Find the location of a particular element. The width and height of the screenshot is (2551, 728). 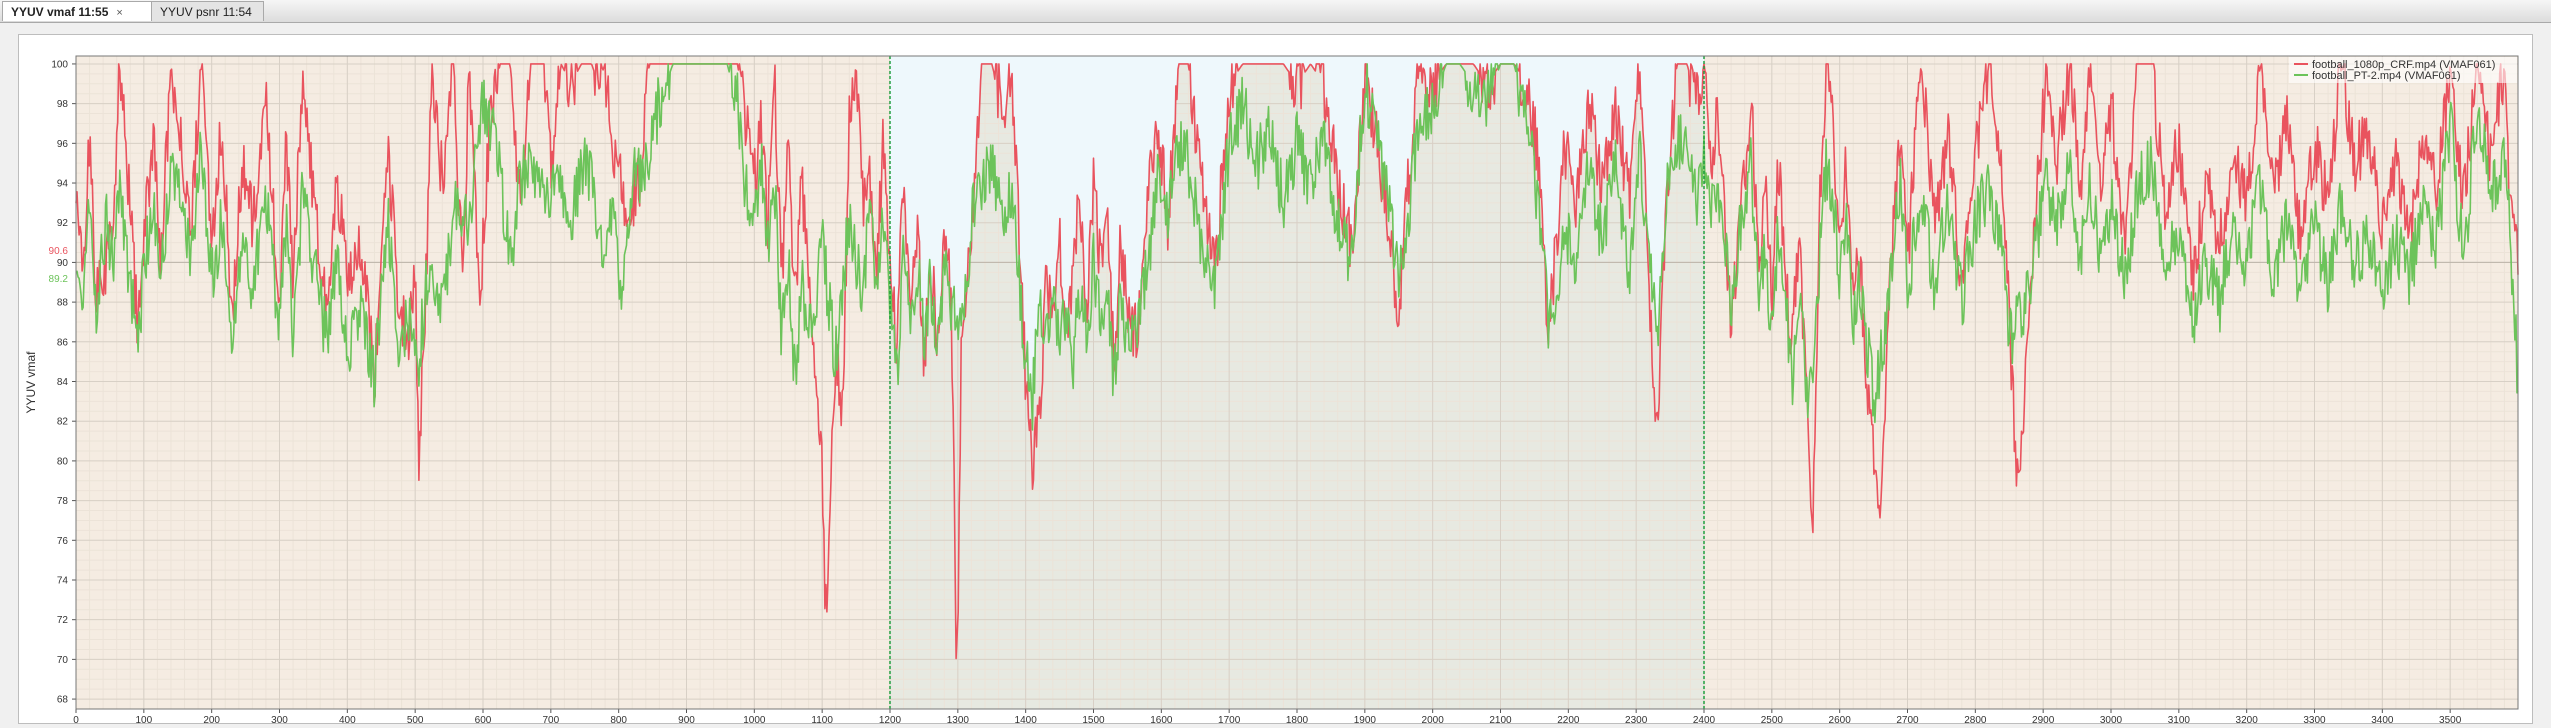

x-tick-label: 200 is located at coordinates (211, 719).